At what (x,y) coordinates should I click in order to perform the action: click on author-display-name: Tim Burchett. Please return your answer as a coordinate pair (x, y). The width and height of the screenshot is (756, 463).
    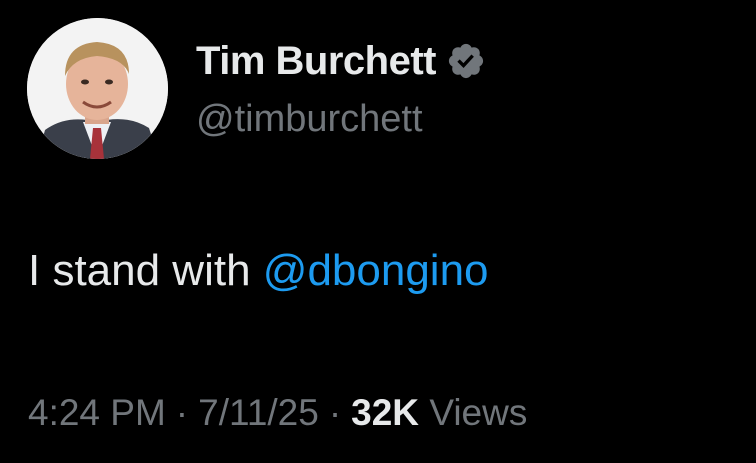
    Looking at the image, I should click on (316, 61).